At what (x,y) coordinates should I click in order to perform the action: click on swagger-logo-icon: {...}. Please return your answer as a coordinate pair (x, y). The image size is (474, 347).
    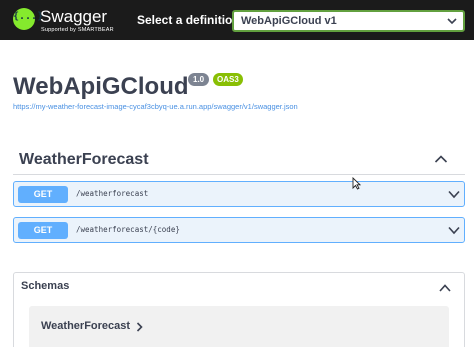
    Looking at the image, I should click on (28, 19).